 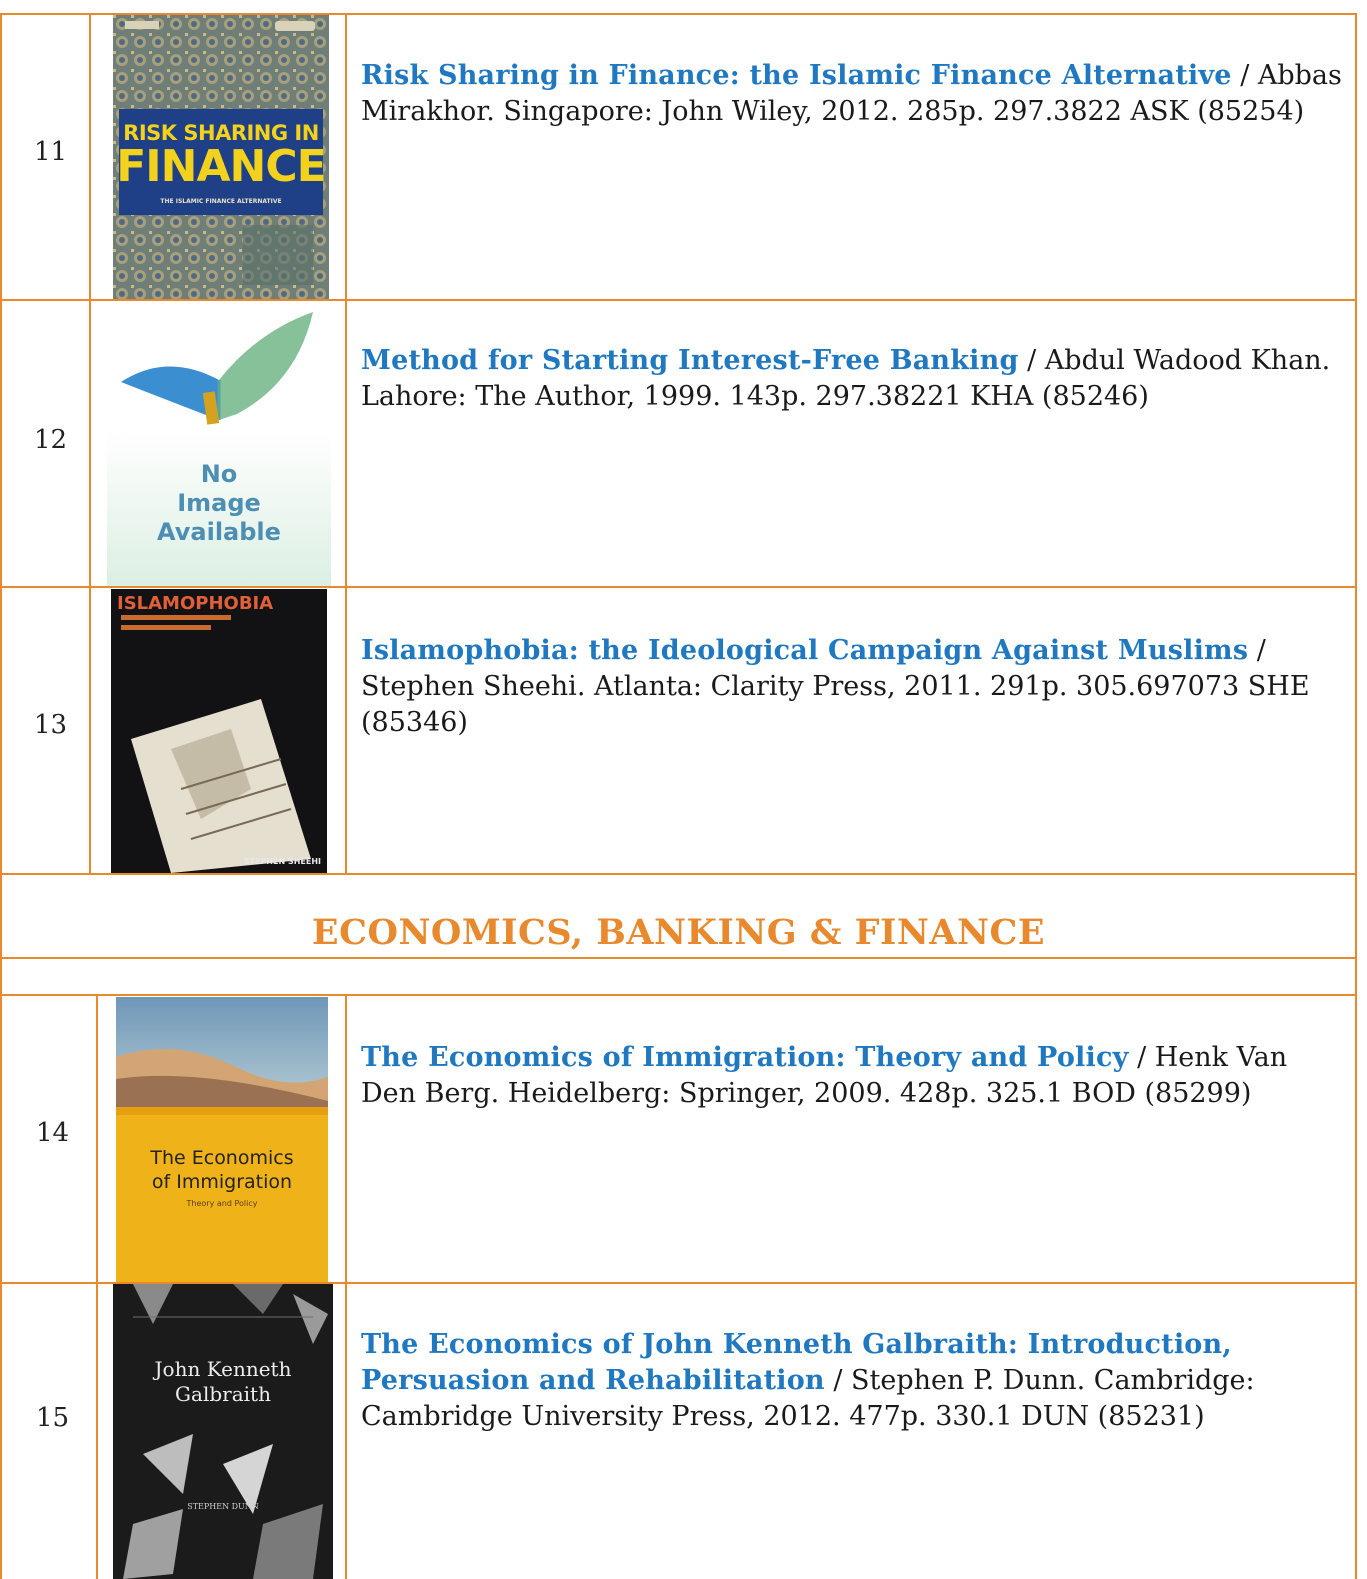 What do you see at coordinates (53, 1133) in the screenshot?
I see `entry-number: 14` at bounding box center [53, 1133].